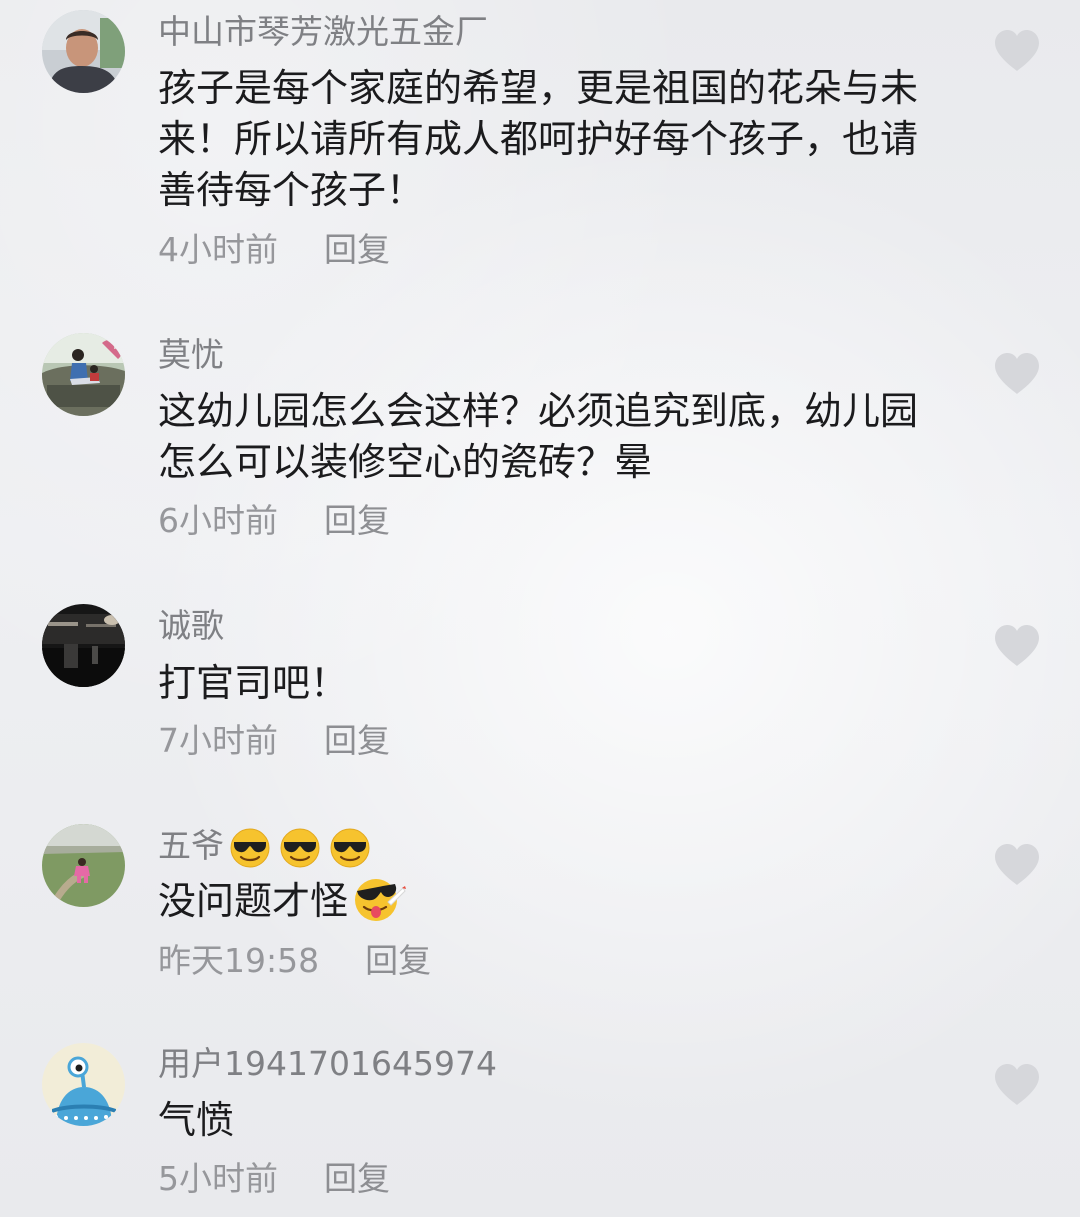 Image resolution: width=1080 pixels, height=1217 pixels. I want to click on comment-time: 5小时前, so click(218, 1178).